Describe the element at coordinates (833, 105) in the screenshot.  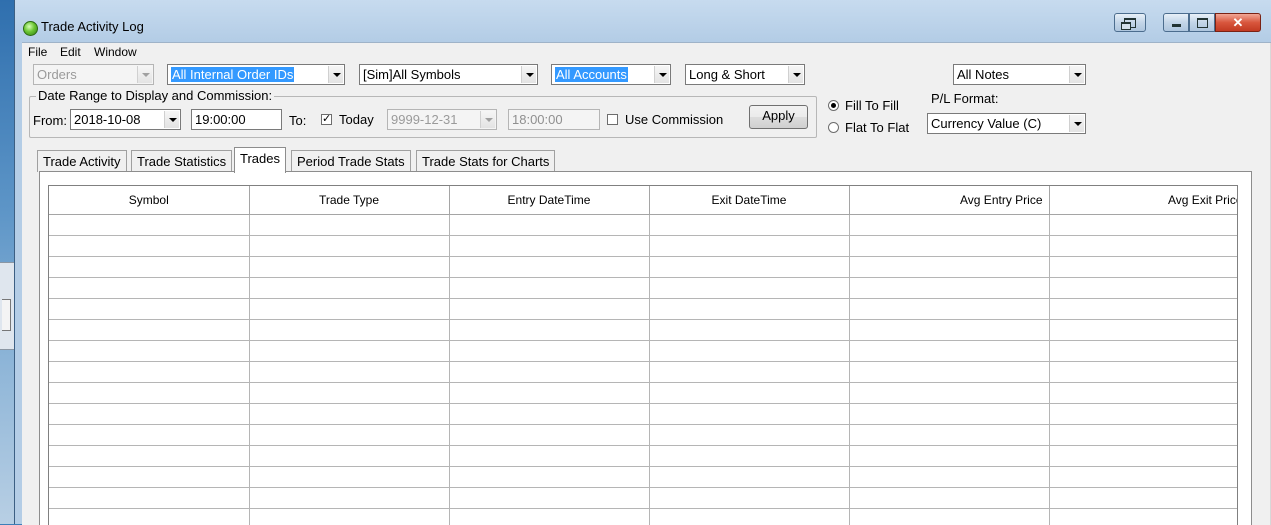
I see `fill-to-fill-radio` at that location.